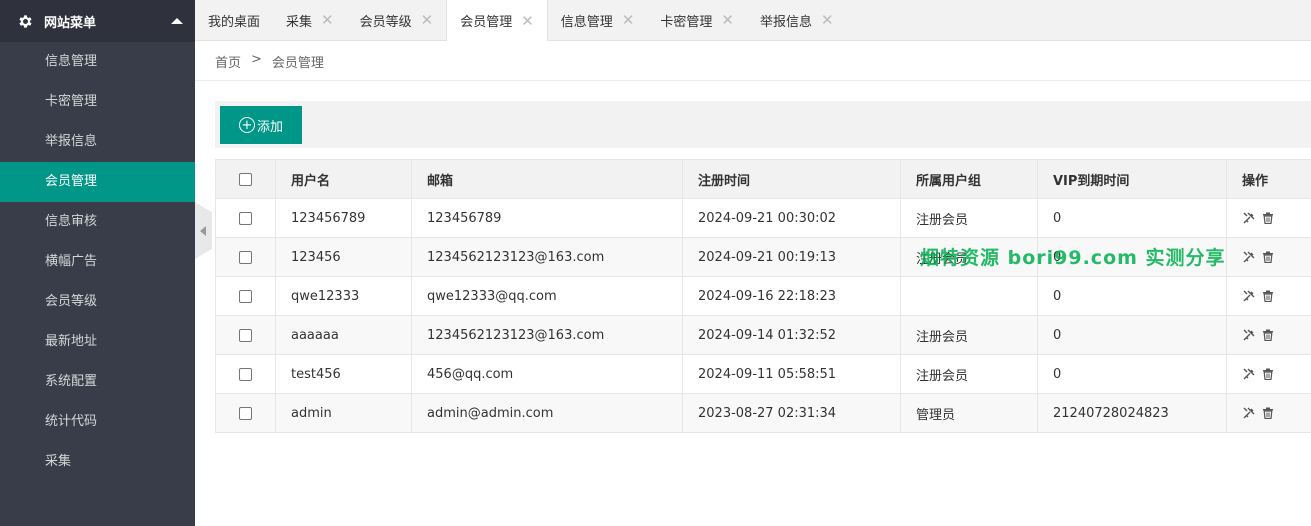  I want to click on cell-email: 456@qq.com, so click(547, 374).